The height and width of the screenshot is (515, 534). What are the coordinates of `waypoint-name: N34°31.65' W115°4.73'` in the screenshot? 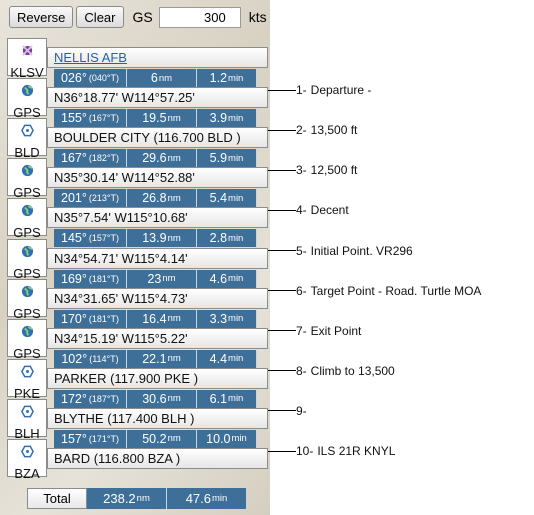 It's located at (157, 298).